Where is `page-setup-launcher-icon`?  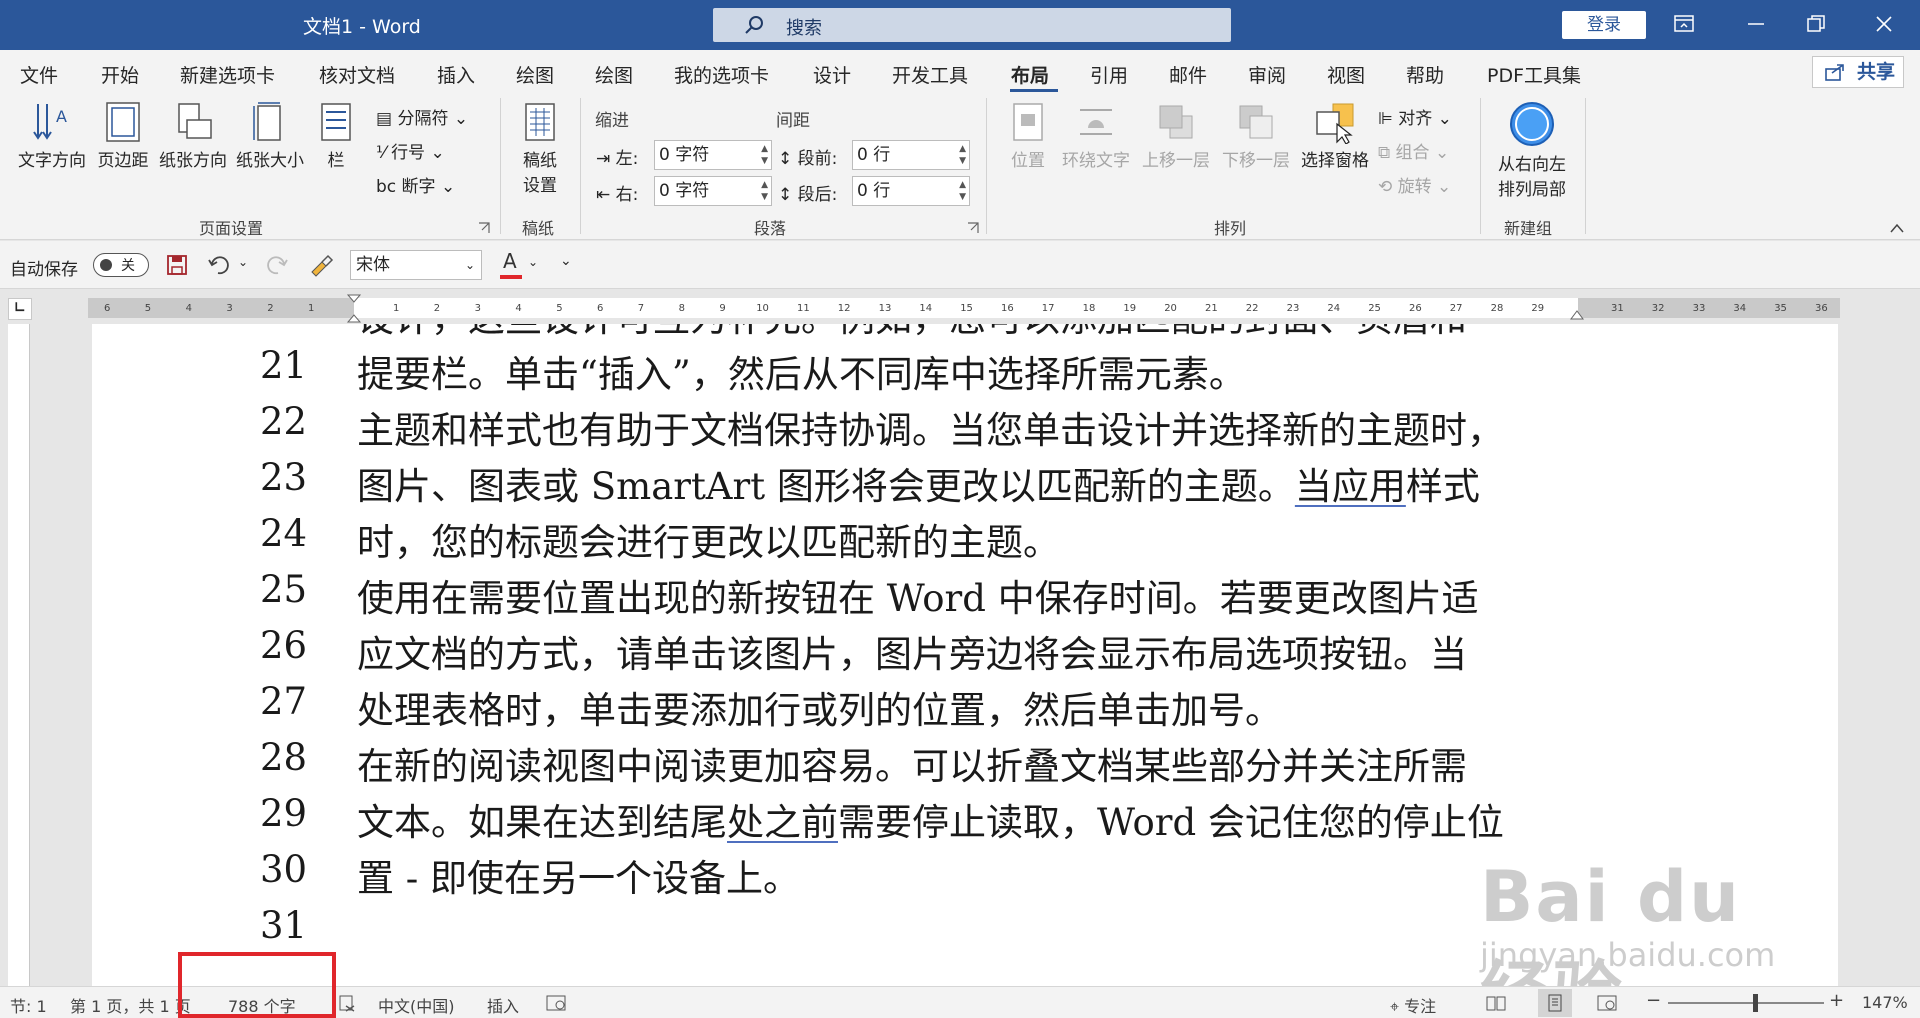 page-setup-launcher-icon is located at coordinates (484, 228).